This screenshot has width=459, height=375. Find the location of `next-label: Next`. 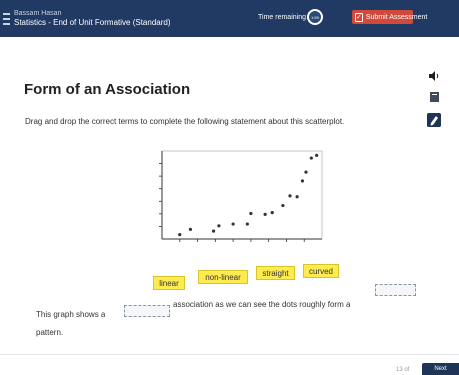

next-label: Next is located at coordinates (440, 369).